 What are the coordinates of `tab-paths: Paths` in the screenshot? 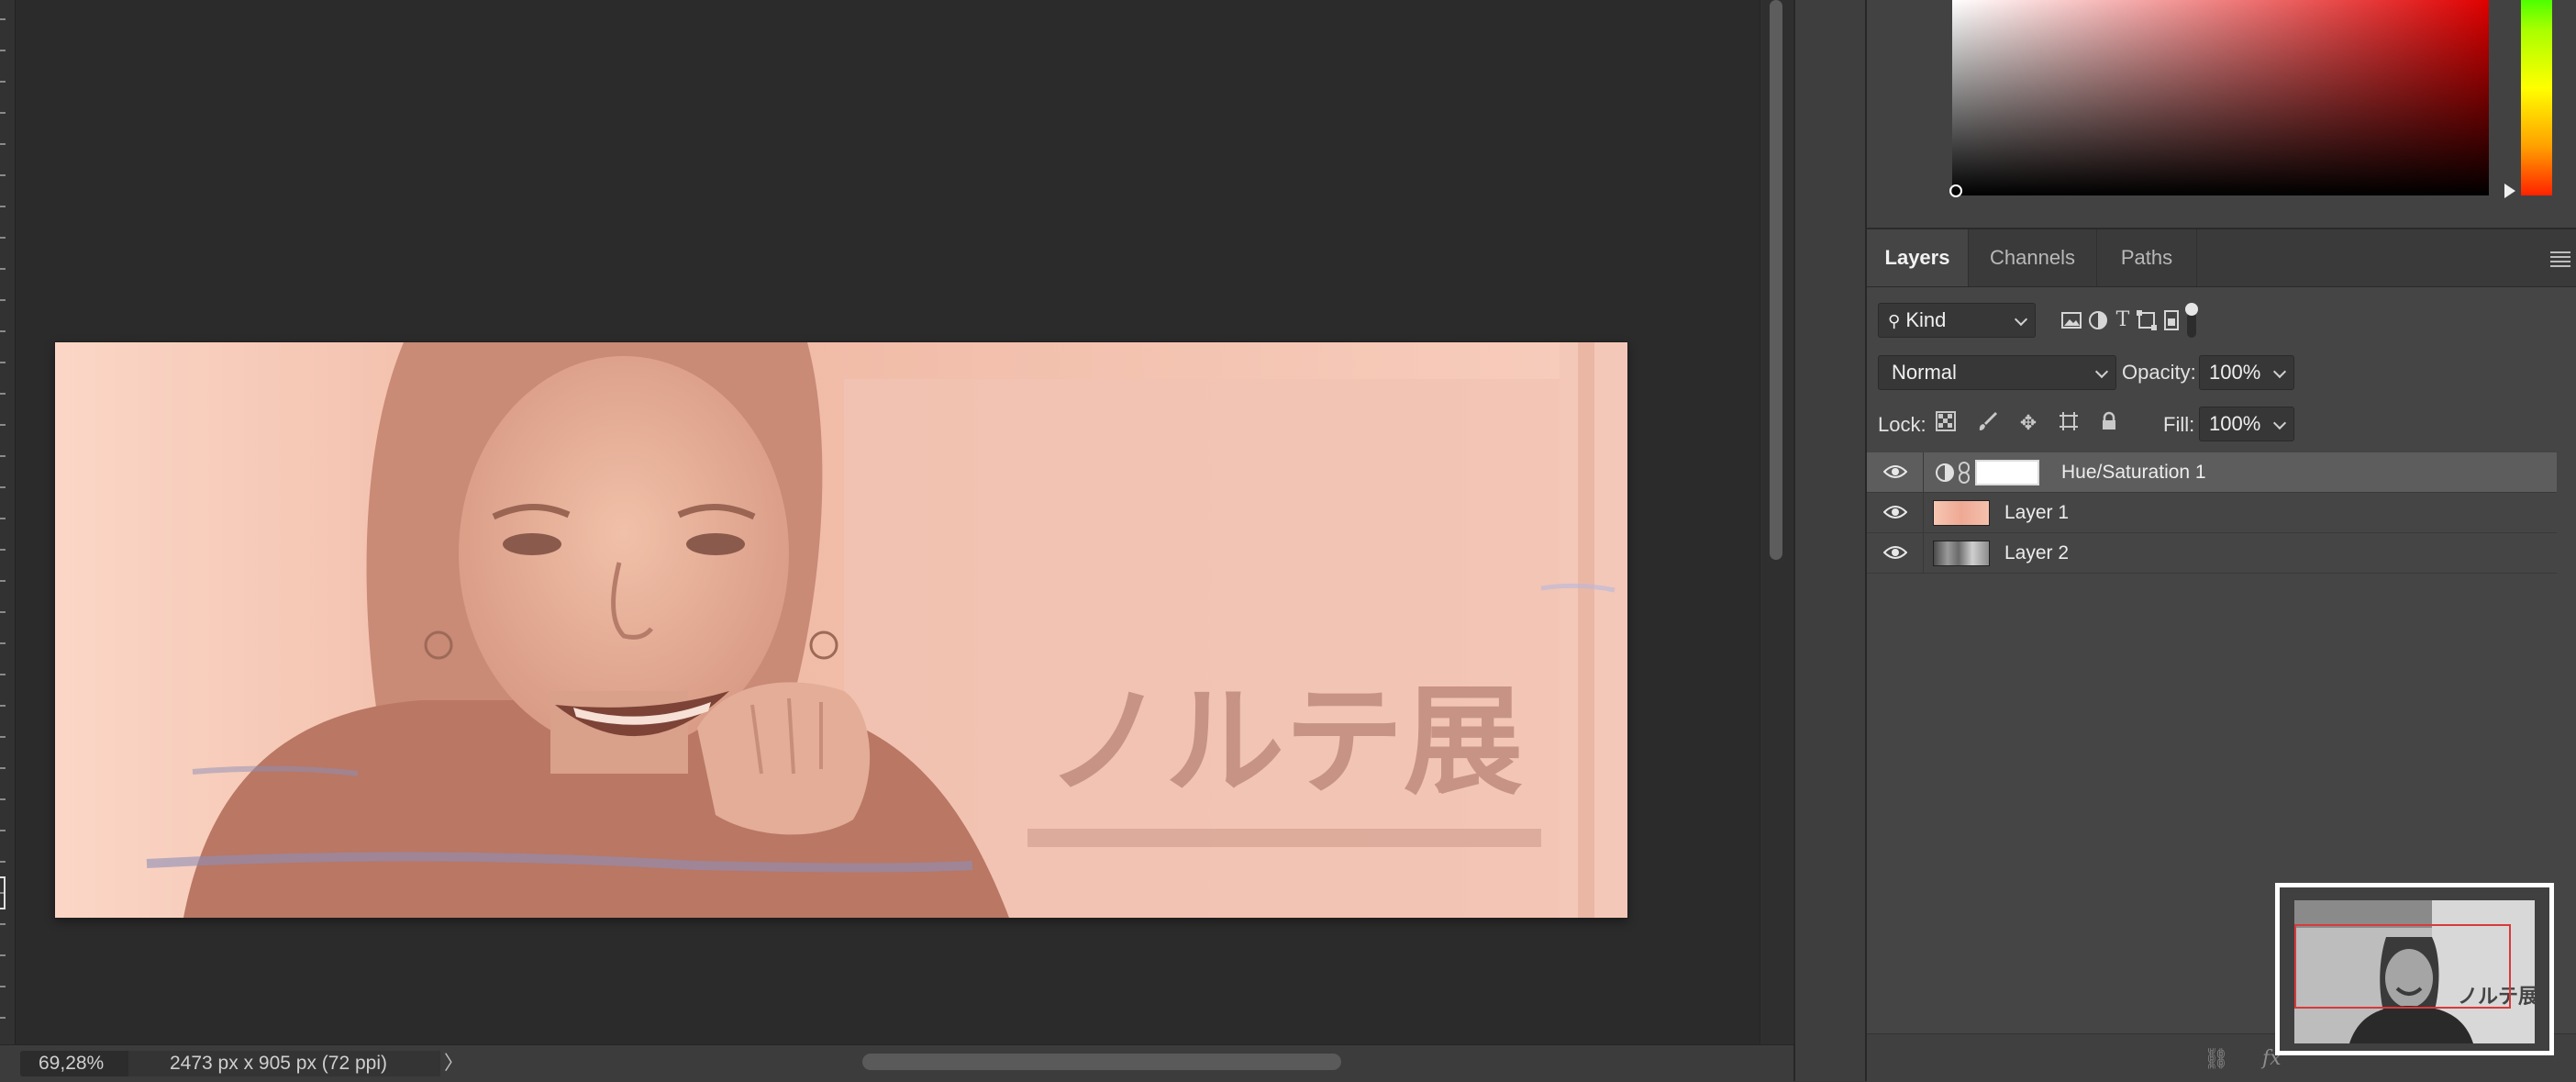 It's located at (2146, 257).